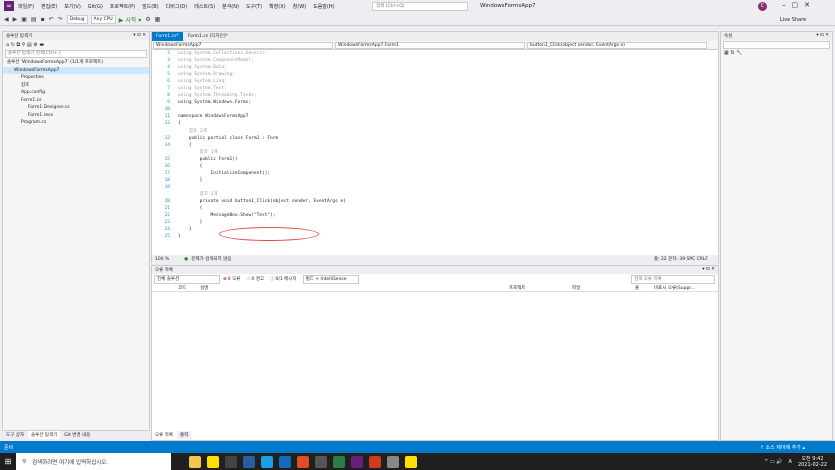 This screenshot has width=835, height=470. What do you see at coordinates (168, 68) in the screenshot?
I see `line-number: 4` at bounding box center [168, 68].